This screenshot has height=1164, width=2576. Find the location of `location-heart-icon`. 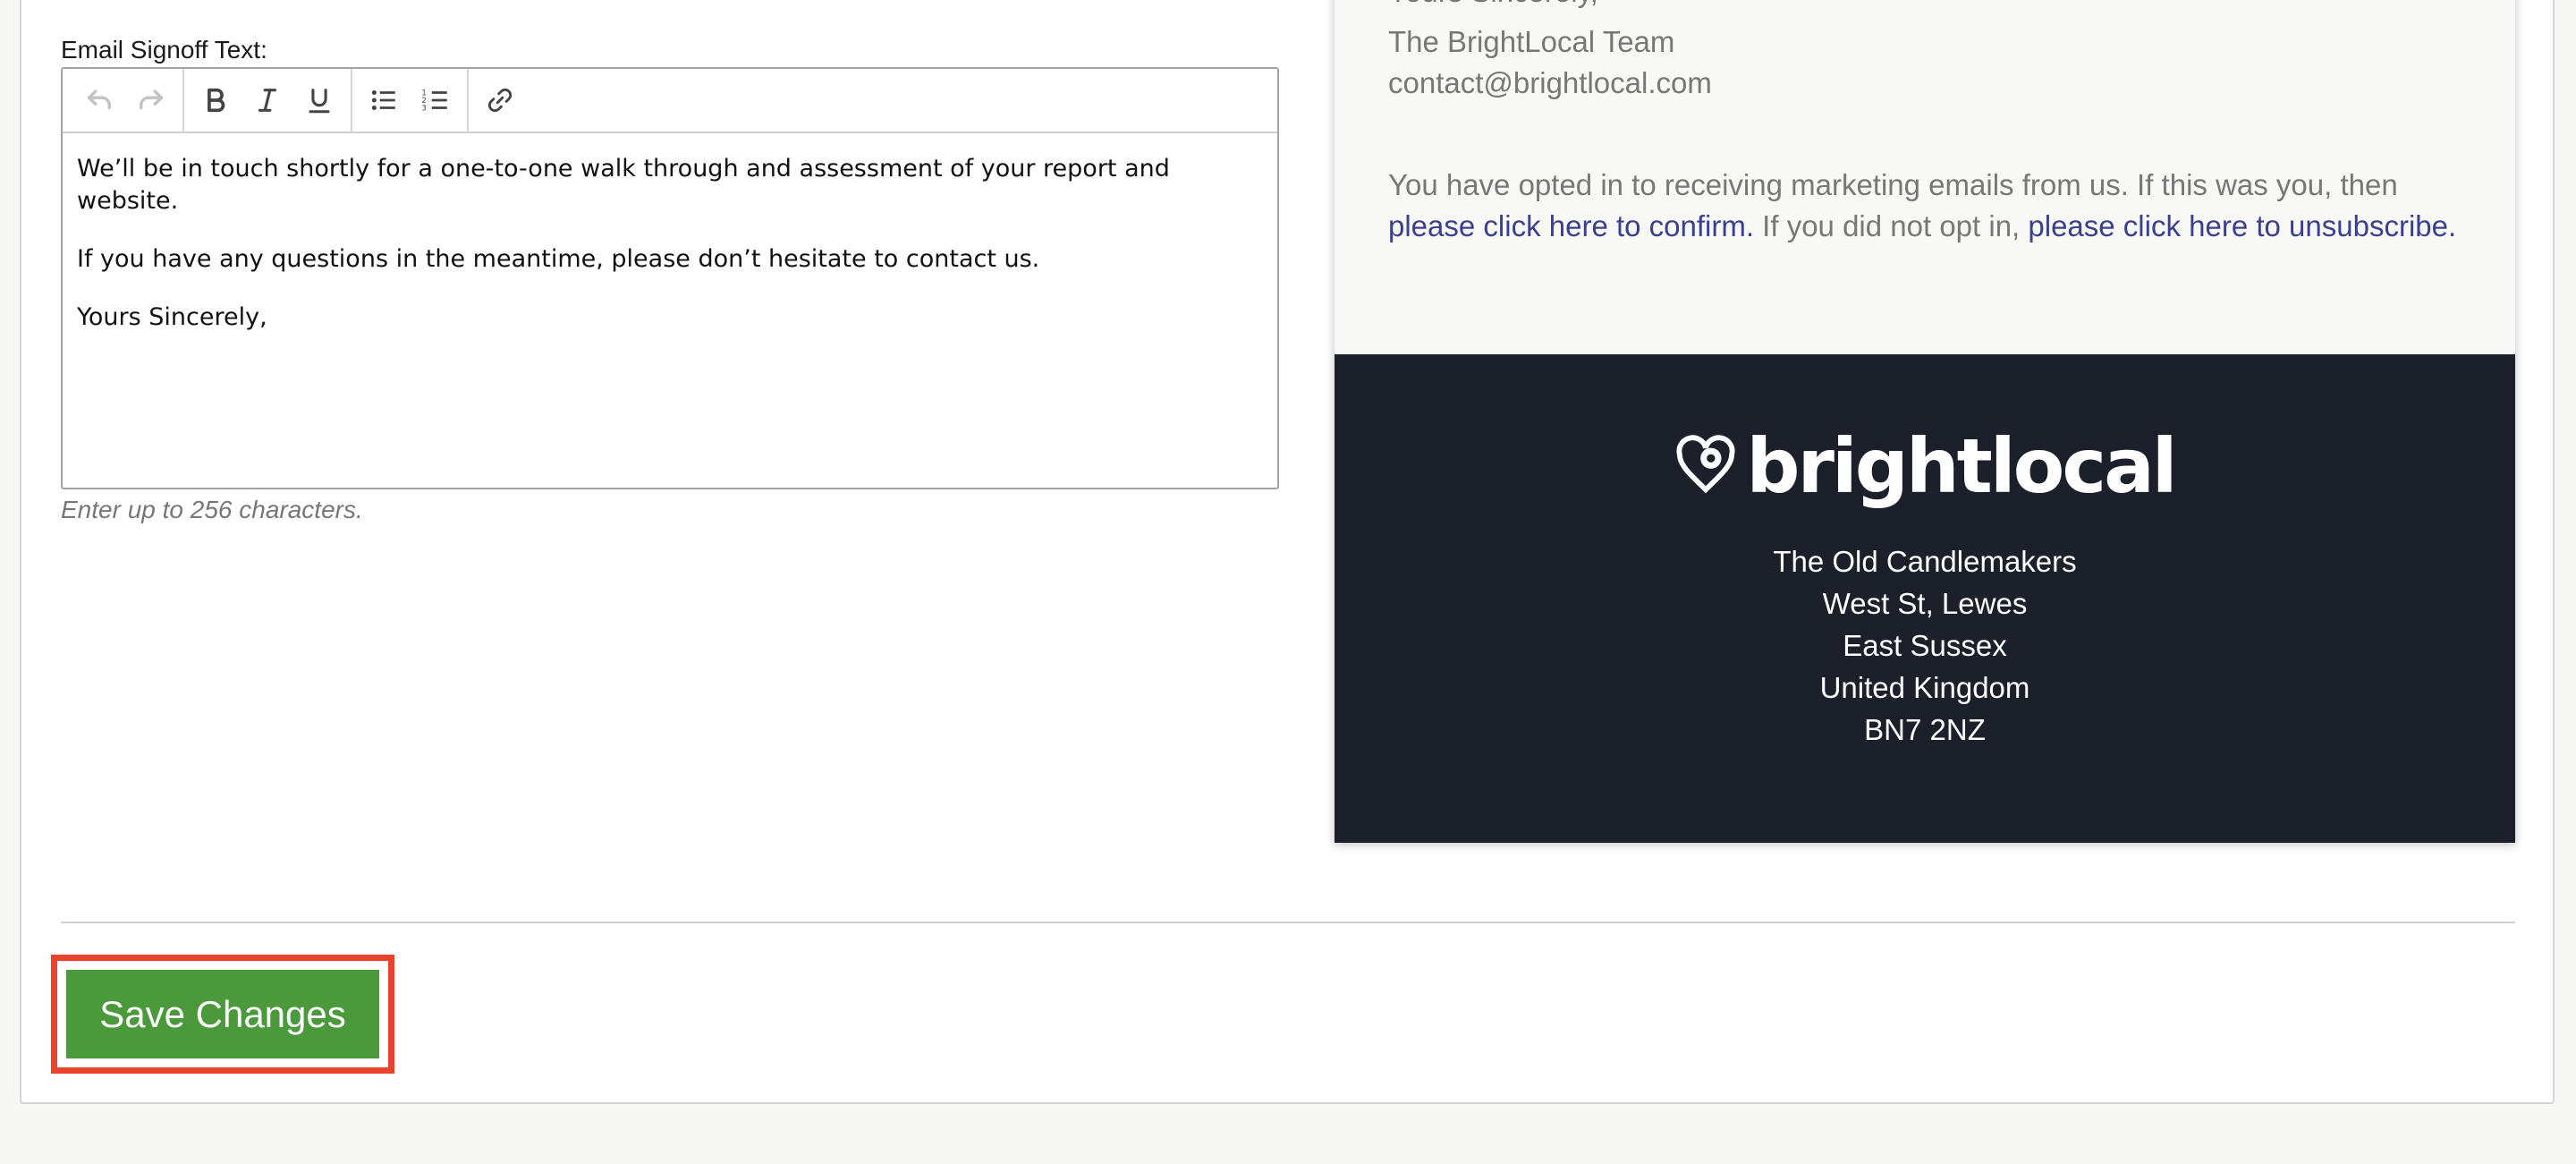

location-heart-icon is located at coordinates (1705, 465).